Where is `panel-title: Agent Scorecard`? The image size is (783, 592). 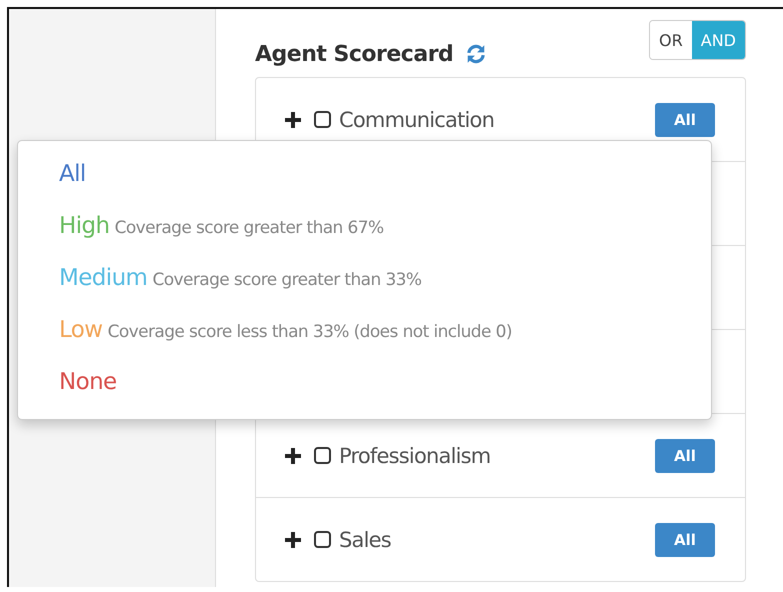
panel-title: Agent Scorecard is located at coordinates (354, 54).